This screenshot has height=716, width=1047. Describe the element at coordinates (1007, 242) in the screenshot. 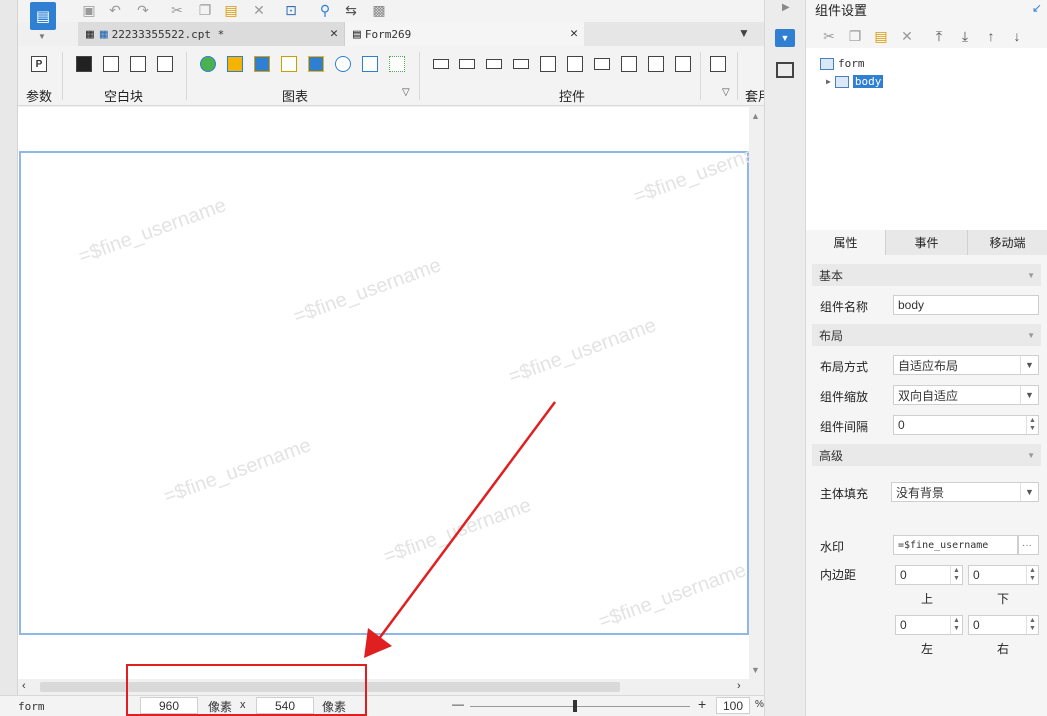

I see `tab-mobile: 移动端` at that location.